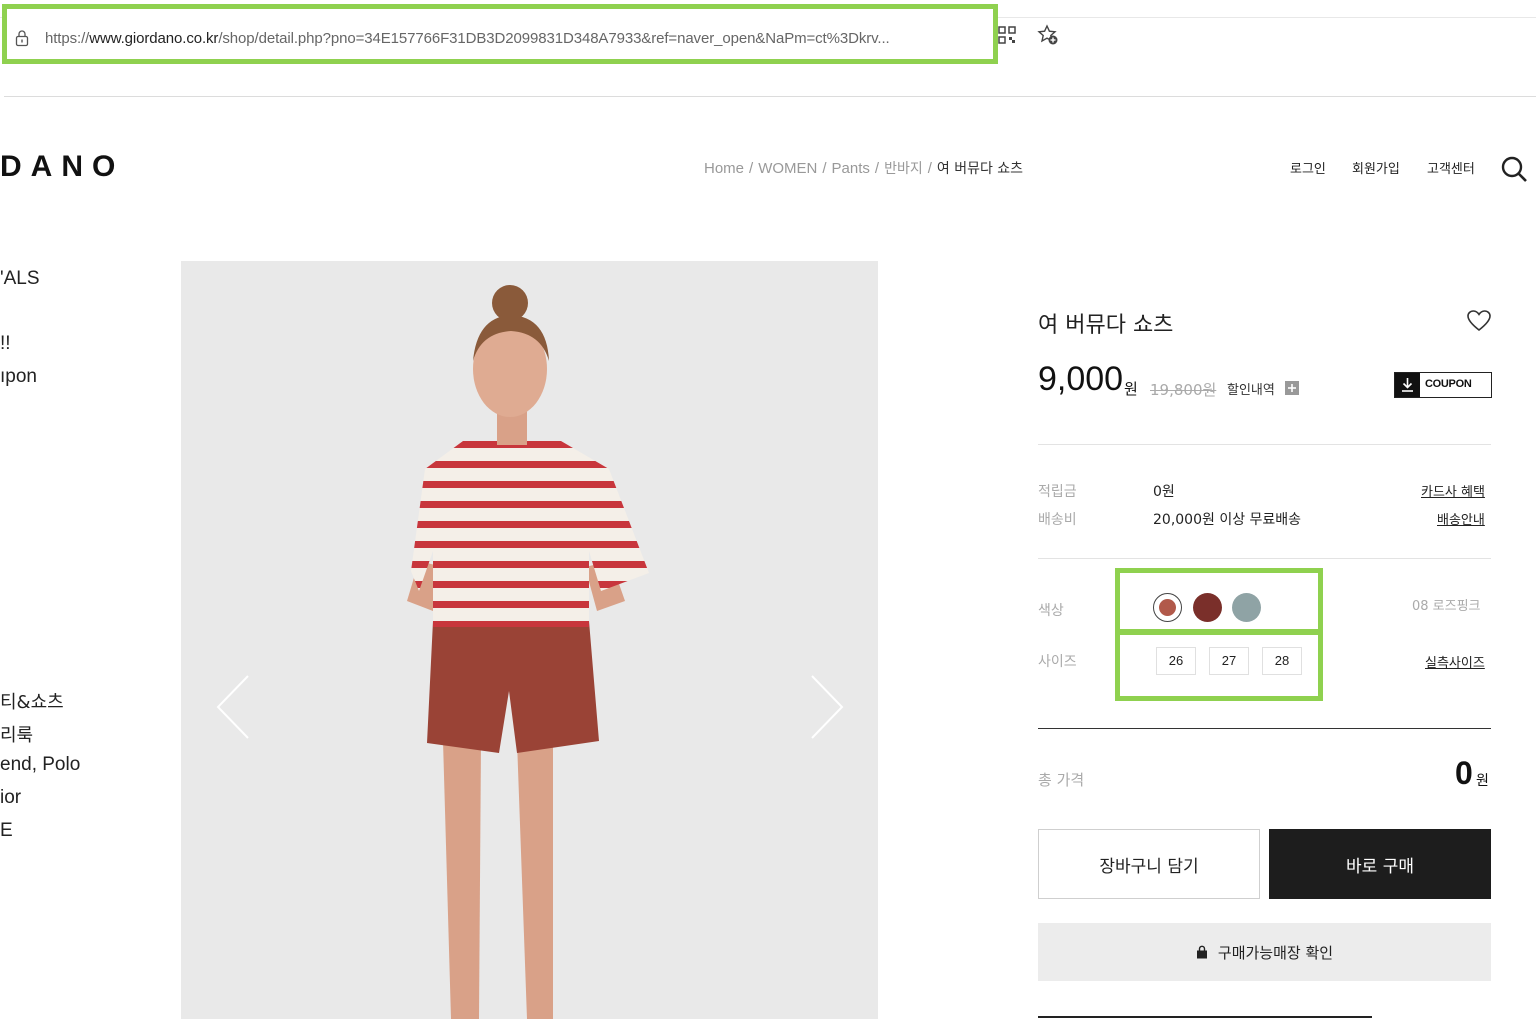  I want to click on url-prefix: https://, so click(67, 38).